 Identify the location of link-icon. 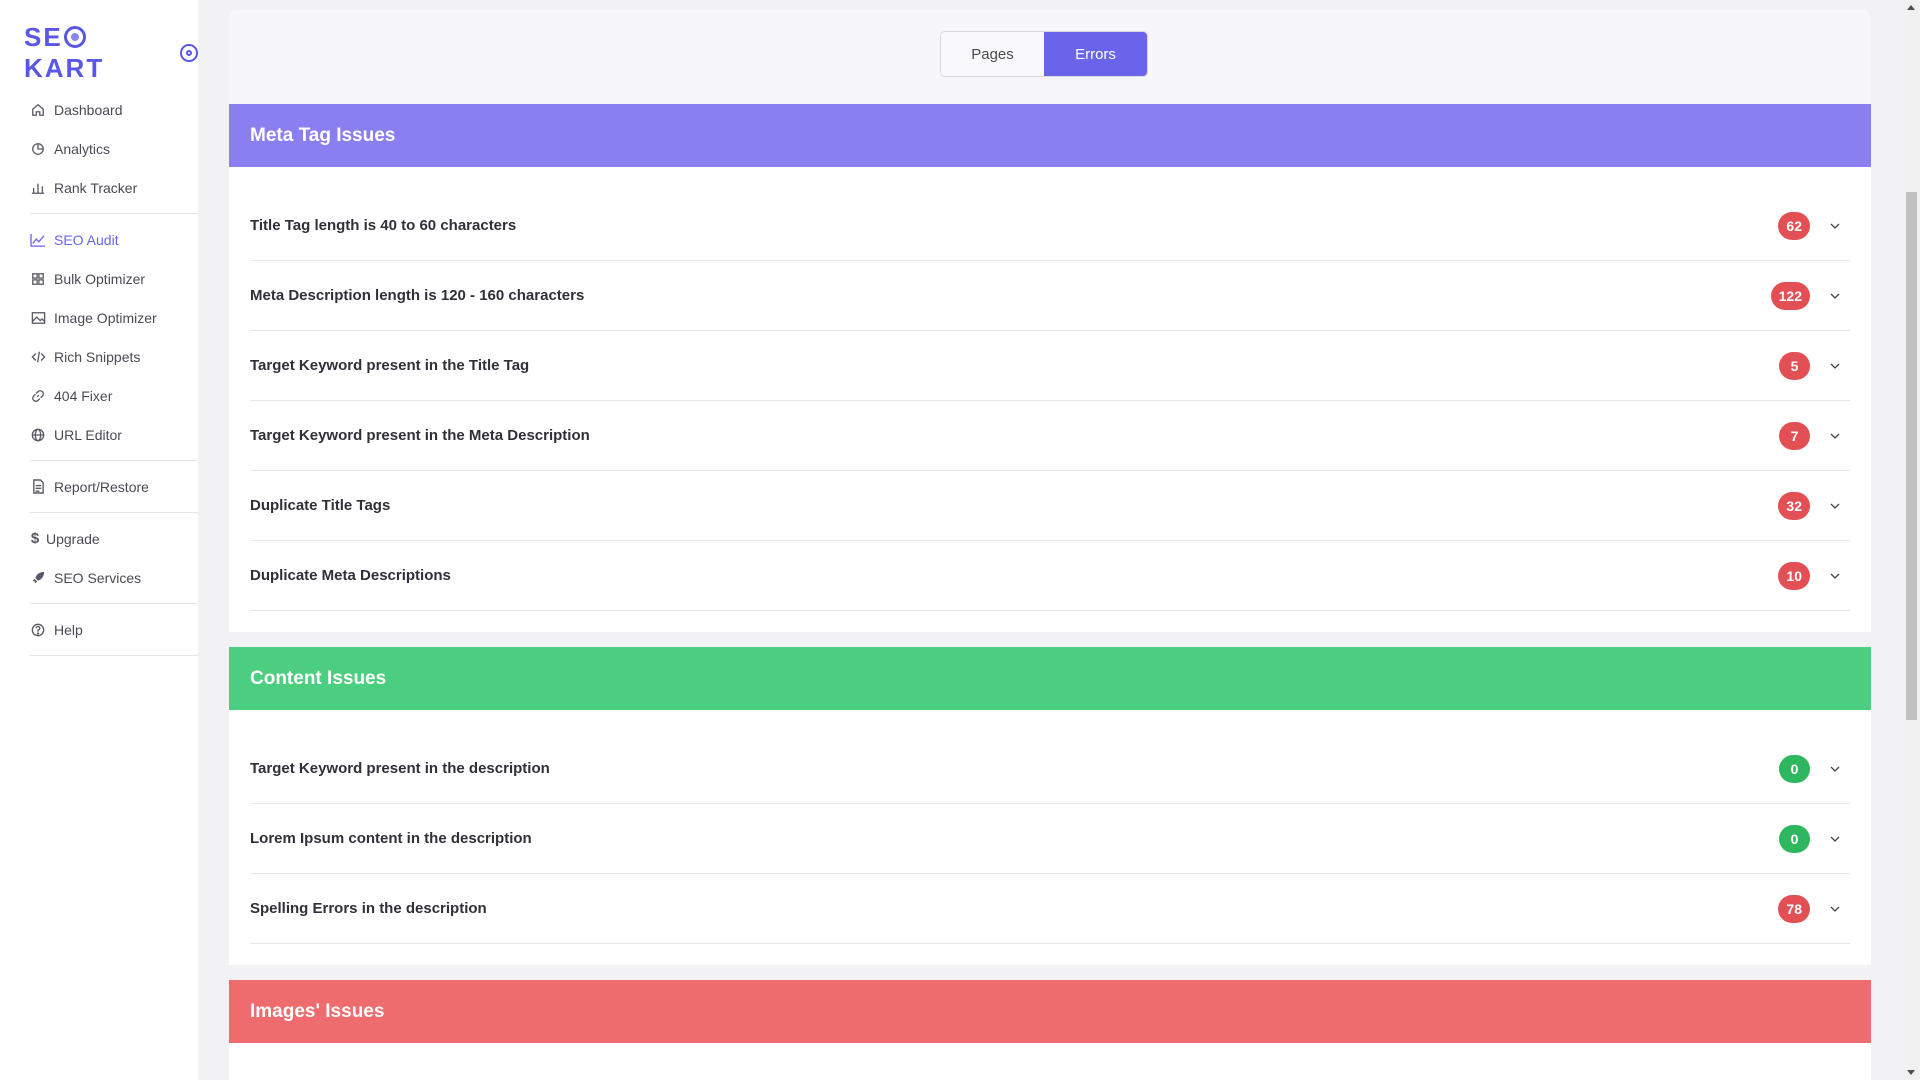
(38, 396).